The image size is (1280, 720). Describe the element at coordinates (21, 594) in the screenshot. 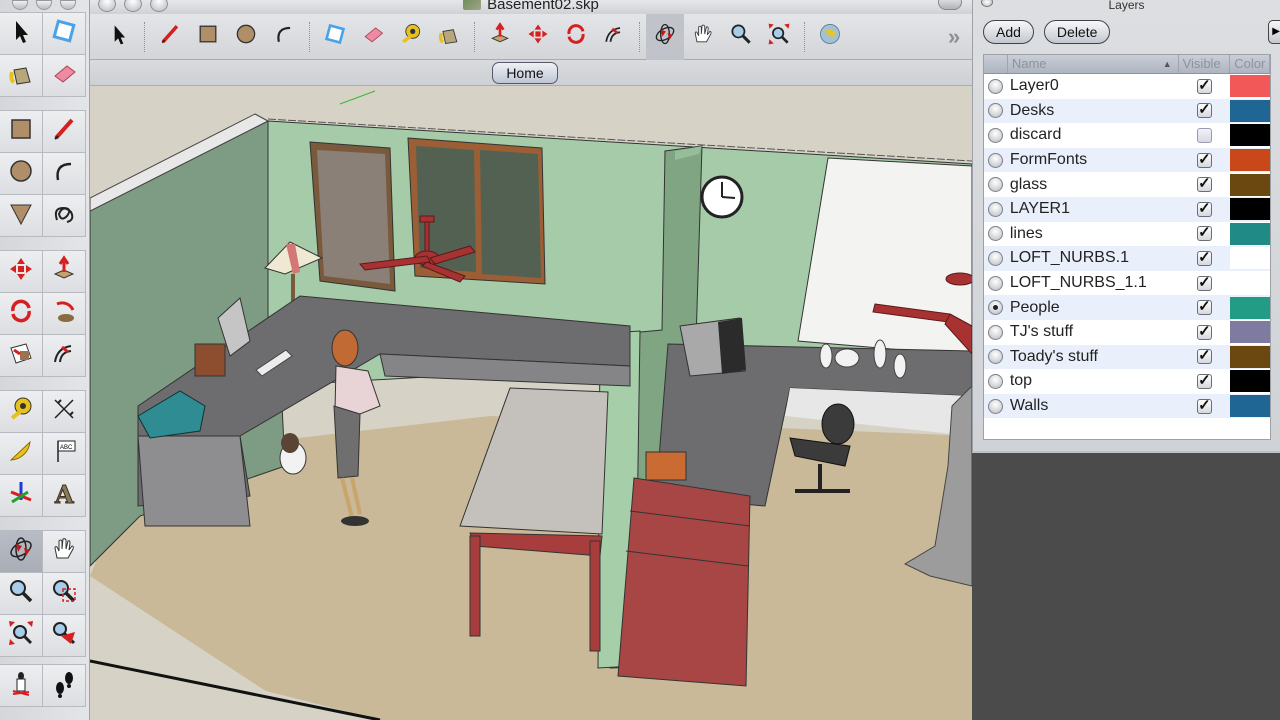

I see `palette-magnifier-button` at that location.